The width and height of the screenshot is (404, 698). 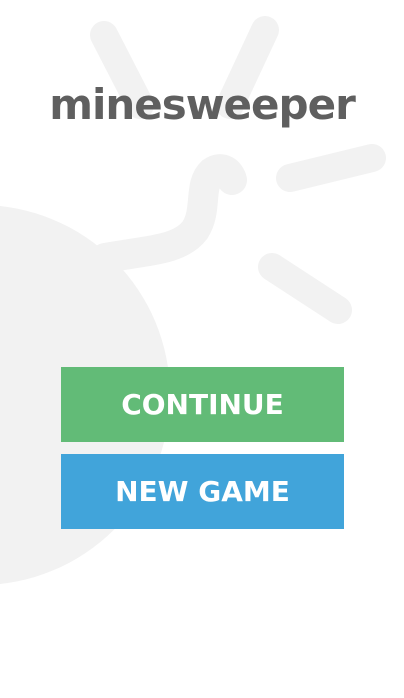 What do you see at coordinates (305, 288) in the screenshot?
I see `spark-ray-lower-right` at bounding box center [305, 288].